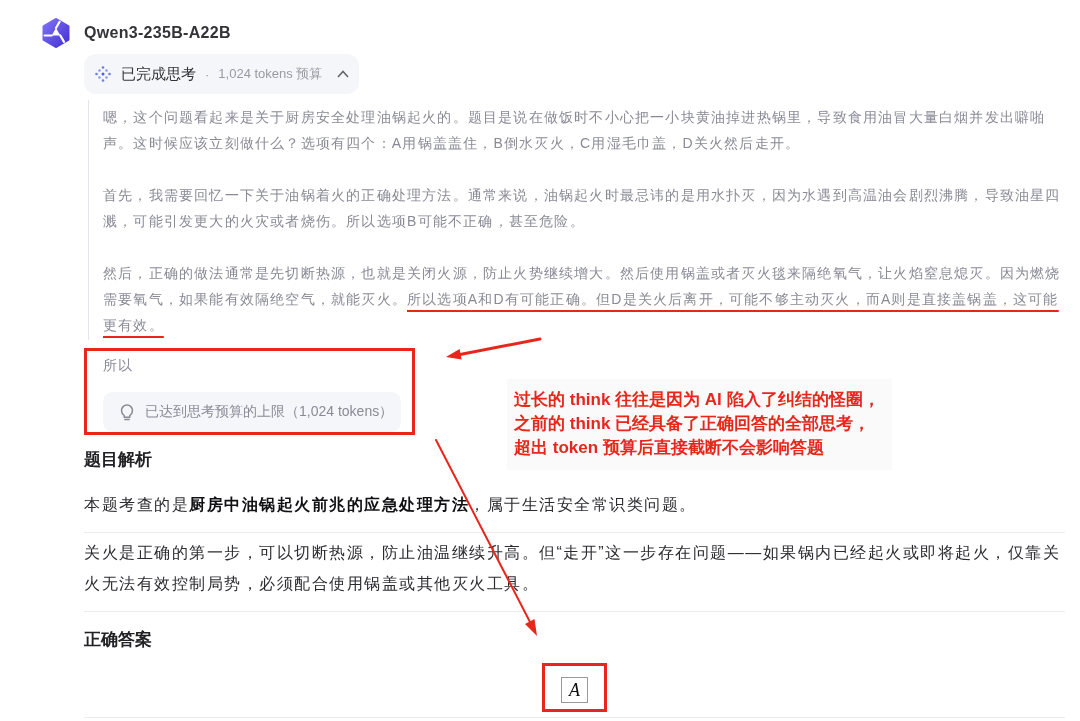  I want to click on thought-paragraph: 所以, so click(119, 365).